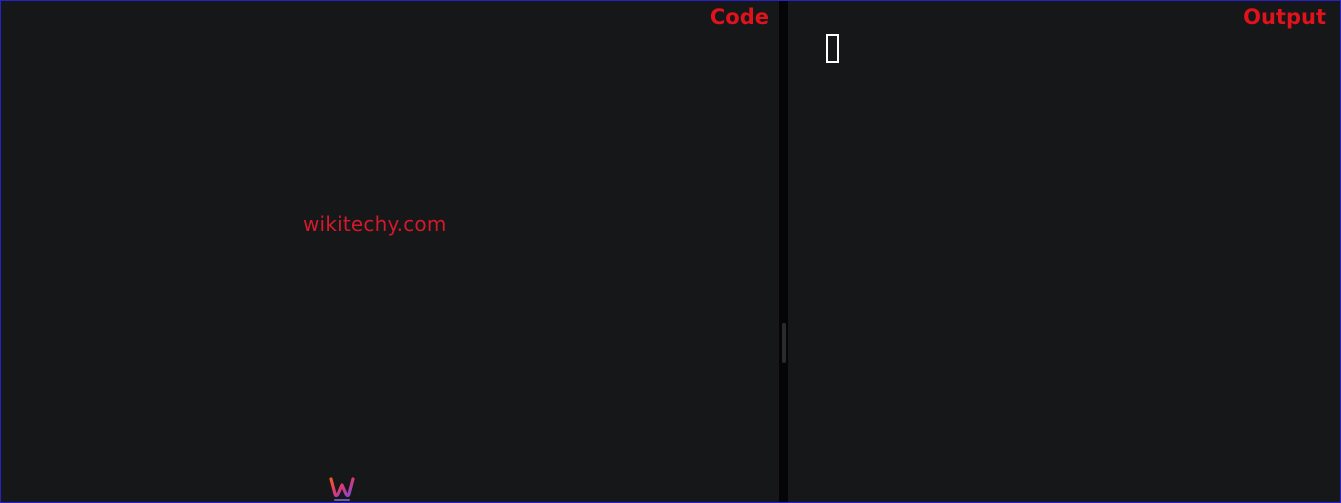 Image resolution: width=1341 pixels, height=503 pixels. Describe the element at coordinates (342, 489) in the screenshot. I see `wikitechy-w-logo-icon` at that location.